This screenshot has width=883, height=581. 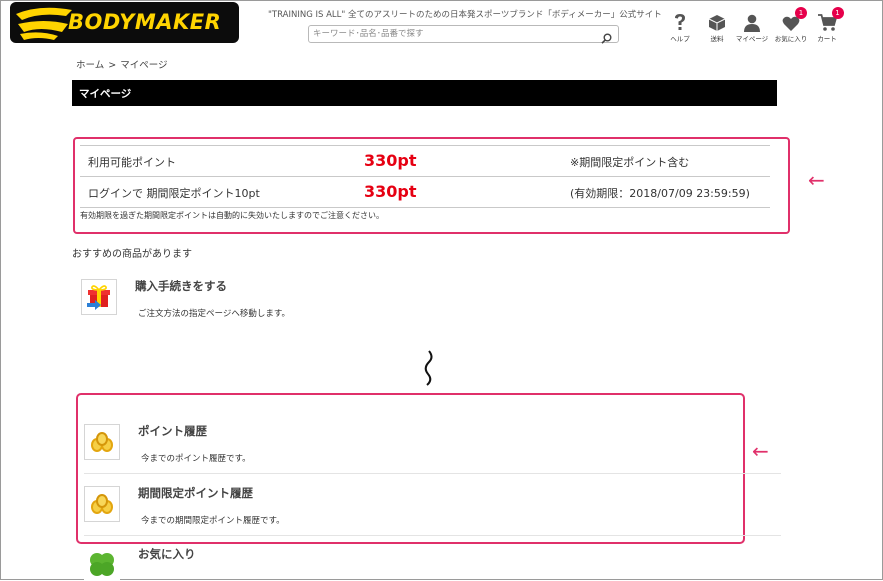 I want to click on nav-cart-label: カート, so click(x=827, y=39).